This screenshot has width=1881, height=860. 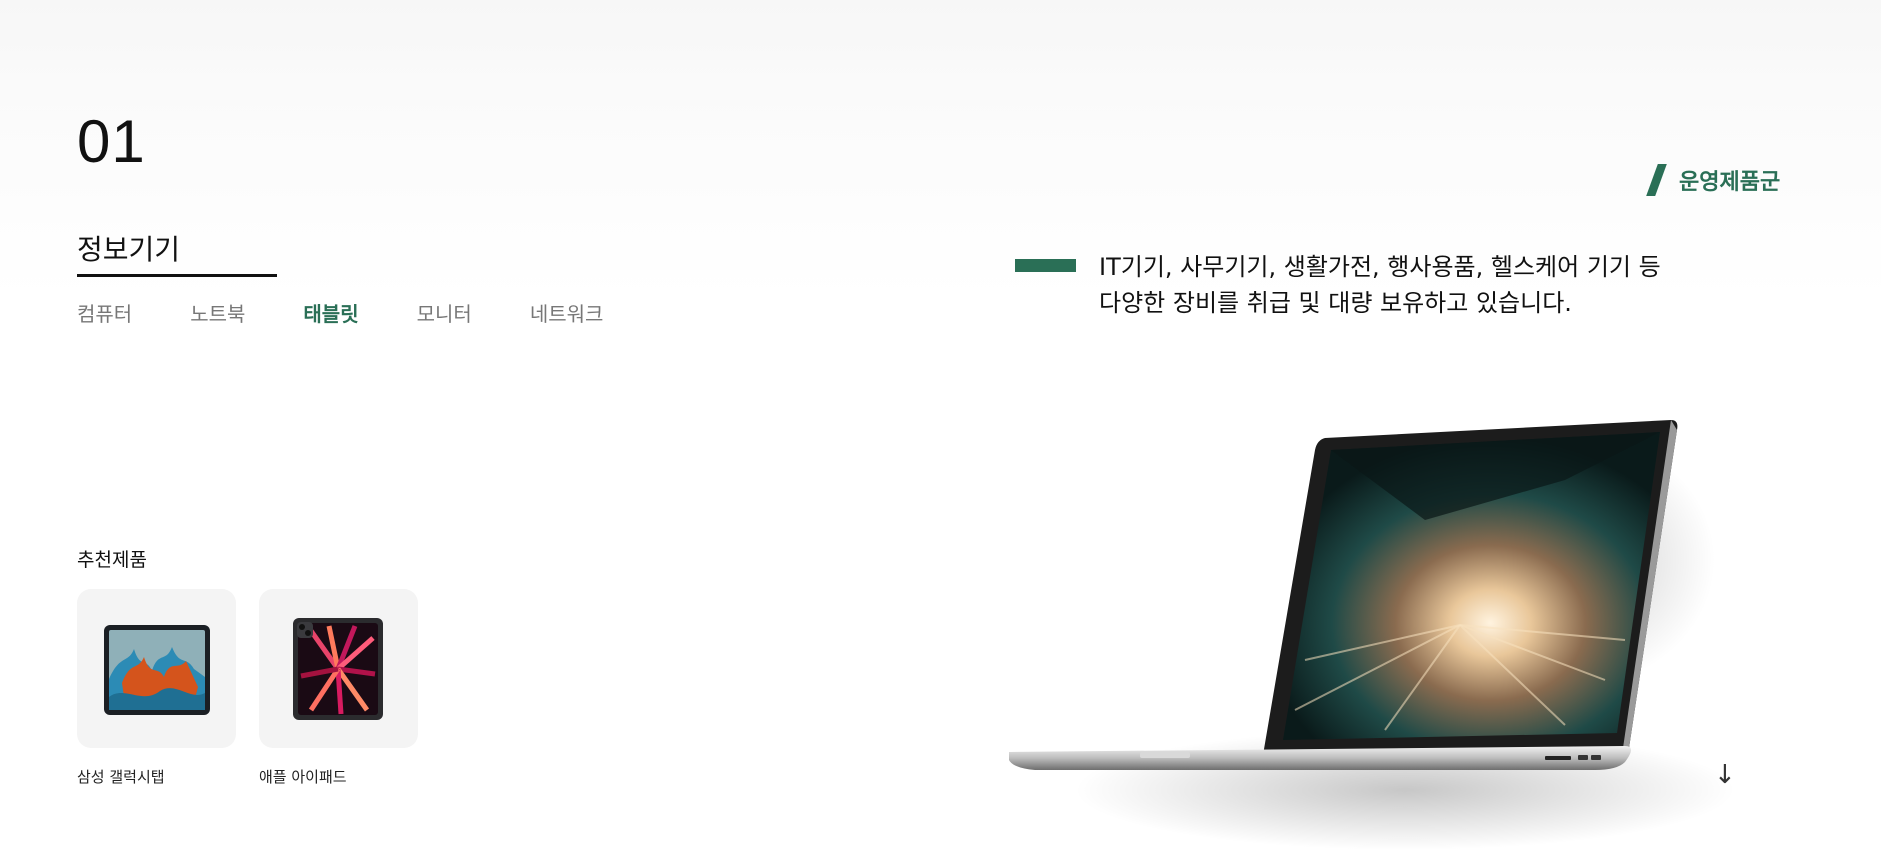 I want to click on section-number: 01, so click(x=111, y=141).